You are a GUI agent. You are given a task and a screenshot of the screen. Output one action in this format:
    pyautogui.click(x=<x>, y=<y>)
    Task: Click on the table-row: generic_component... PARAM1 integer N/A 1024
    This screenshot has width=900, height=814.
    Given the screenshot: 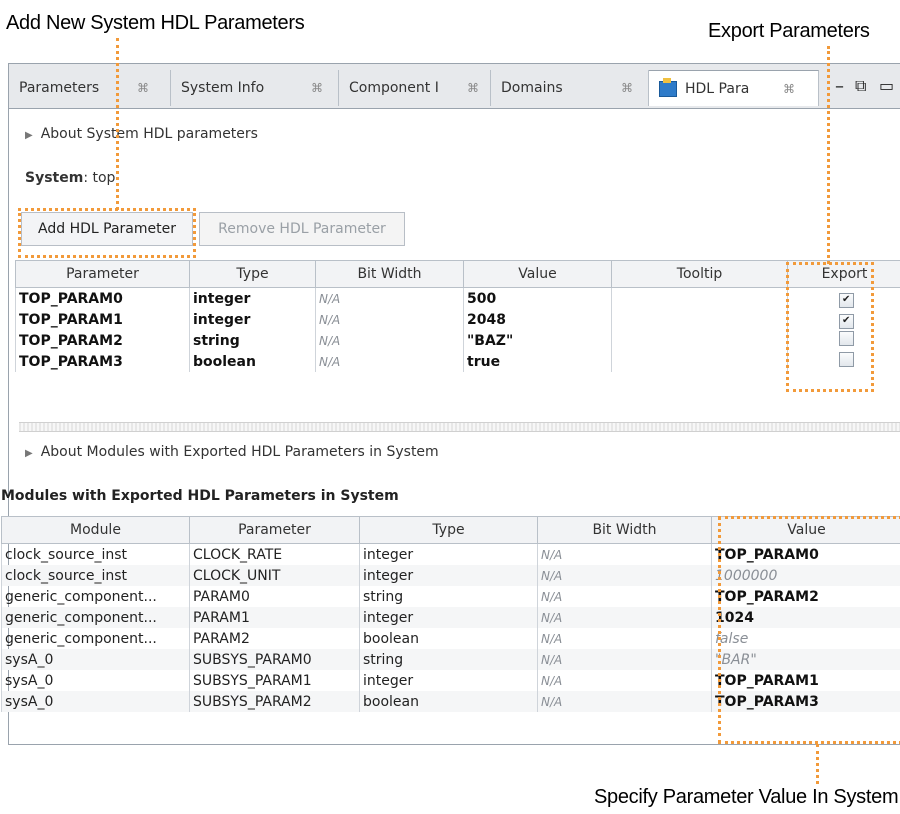 What is the action you would take?
    pyautogui.click(x=450, y=617)
    